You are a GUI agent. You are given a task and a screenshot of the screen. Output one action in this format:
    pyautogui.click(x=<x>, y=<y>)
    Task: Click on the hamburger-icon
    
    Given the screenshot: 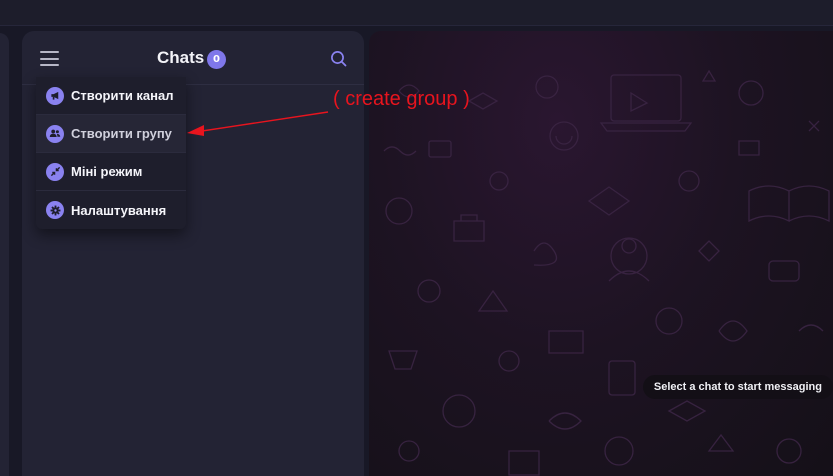 What is the action you would take?
    pyautogui.click(x=49, y=58)
    